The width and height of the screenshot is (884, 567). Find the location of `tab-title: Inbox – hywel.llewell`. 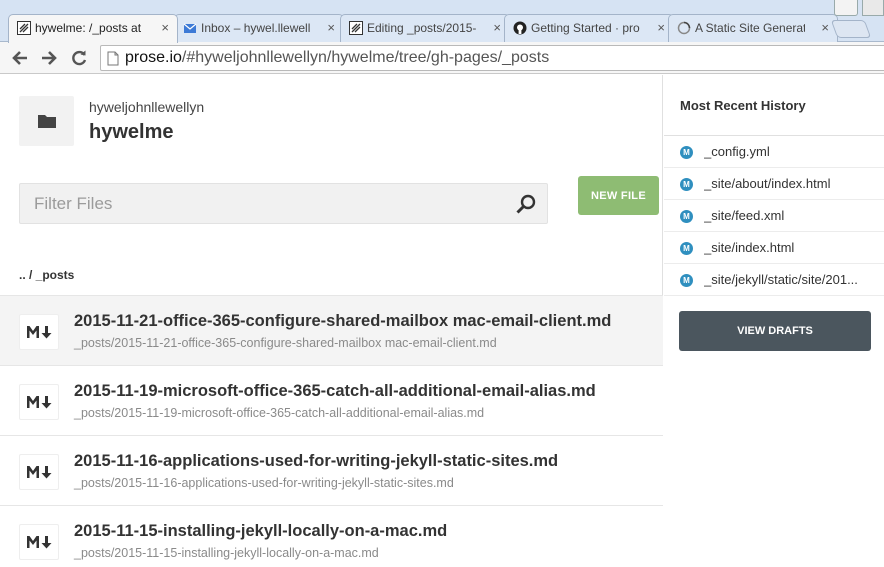

tab-title: Inbox – hywel.llewell is located at coordinates (256, 28).